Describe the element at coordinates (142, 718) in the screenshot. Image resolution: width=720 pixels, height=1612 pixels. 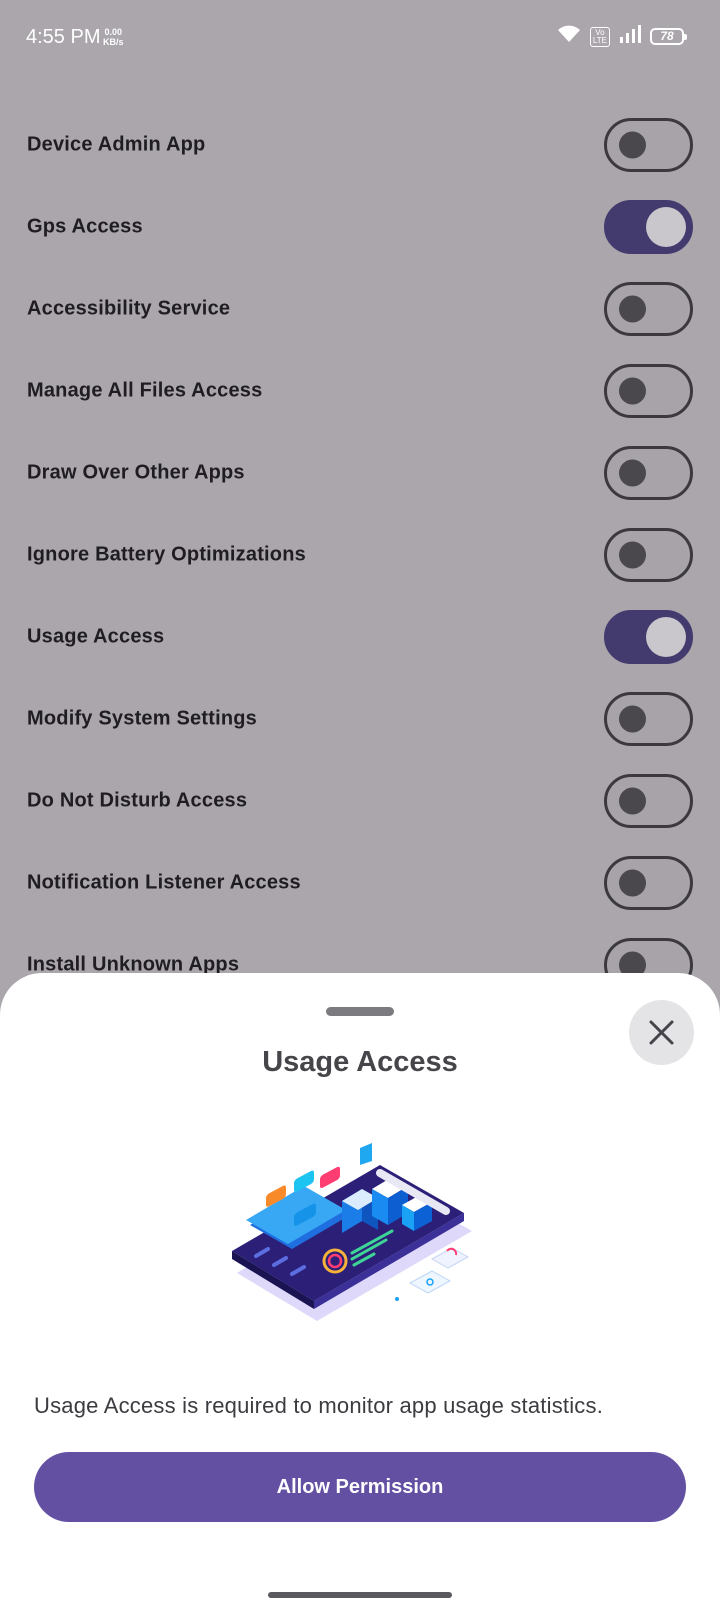
I see `permission-label: Modify System Settings` at that location.